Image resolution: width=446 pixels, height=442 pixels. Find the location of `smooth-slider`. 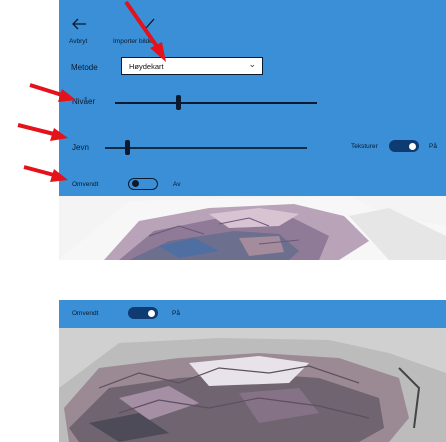

smooth-slider is located at coordinates (206, 148).